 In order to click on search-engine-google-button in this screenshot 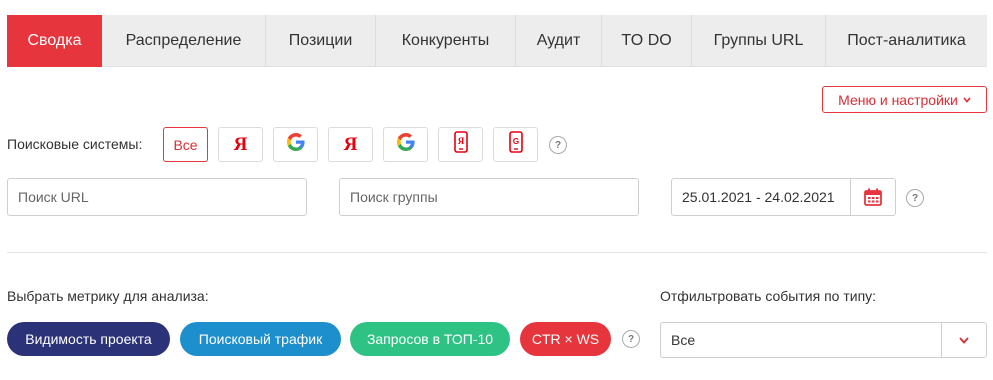, I will do `click(295, 144)`.